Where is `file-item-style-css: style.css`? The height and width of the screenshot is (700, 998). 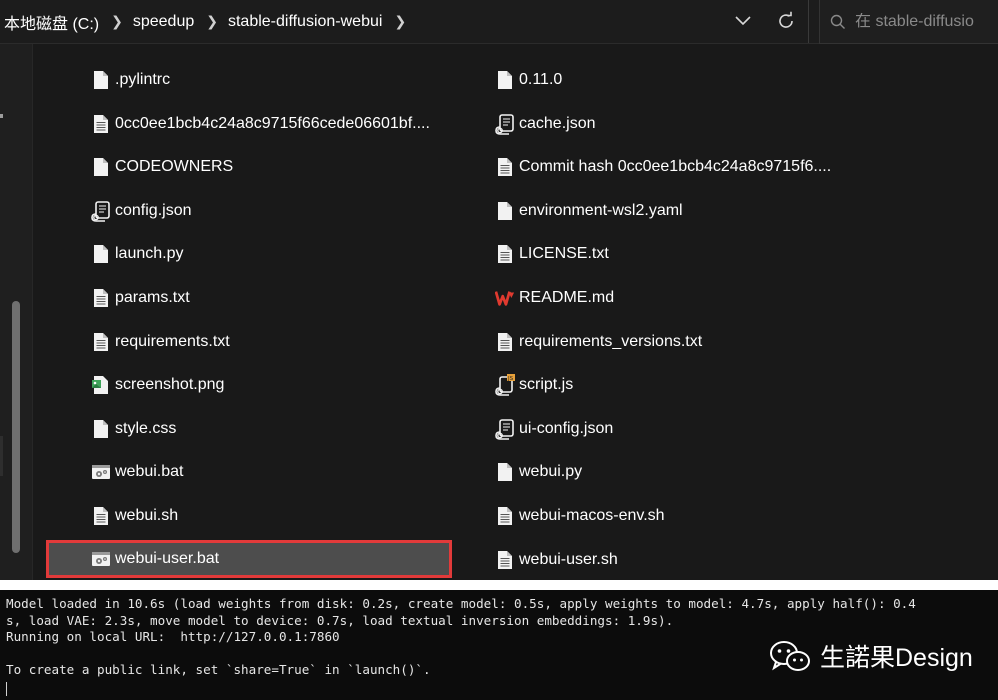
file-item-style-css: style.css is located at coordinates (133, 429).